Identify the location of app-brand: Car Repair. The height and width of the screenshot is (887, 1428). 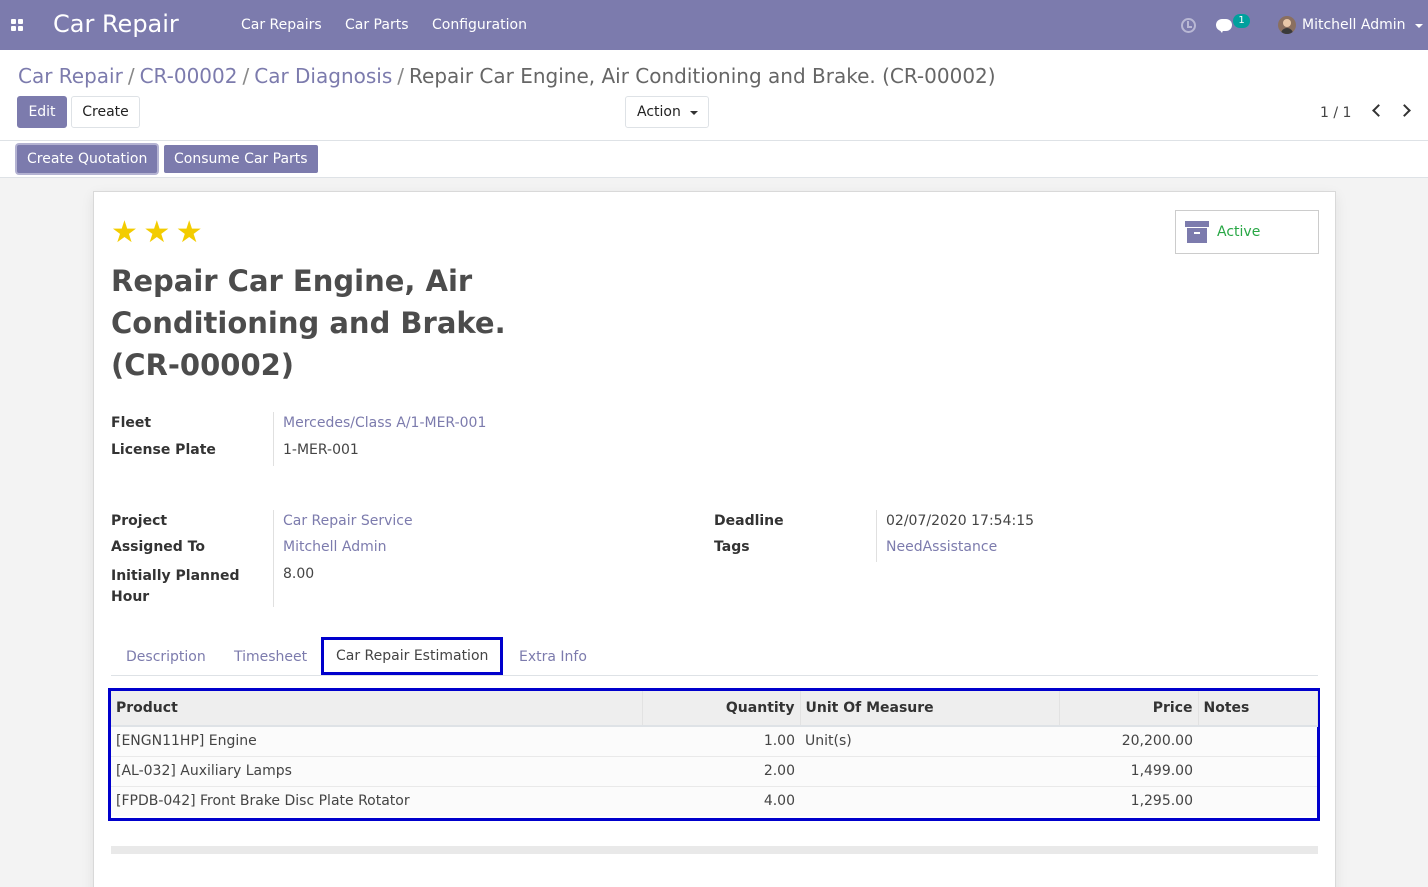
(116, 24).